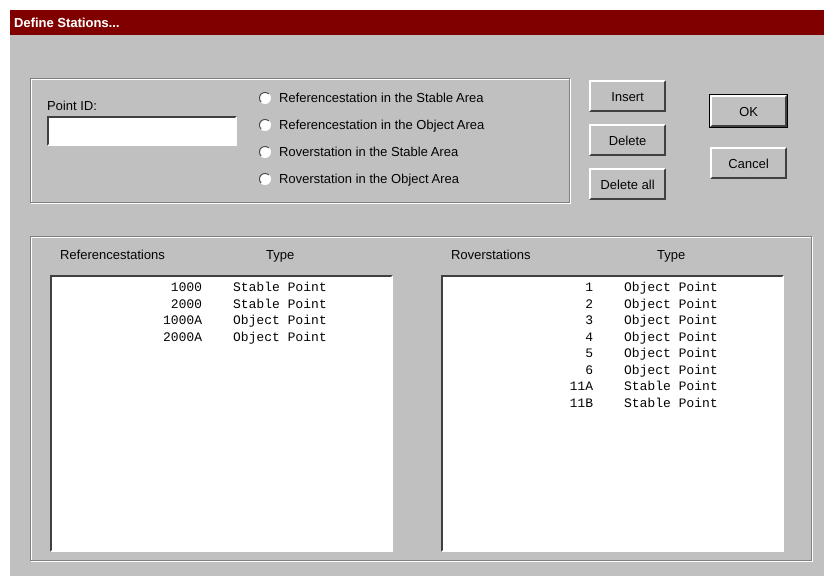  Describe the element at coordinates (612, 404) in the screenshot. I see `list-item: 11B Stable Point` at that location.